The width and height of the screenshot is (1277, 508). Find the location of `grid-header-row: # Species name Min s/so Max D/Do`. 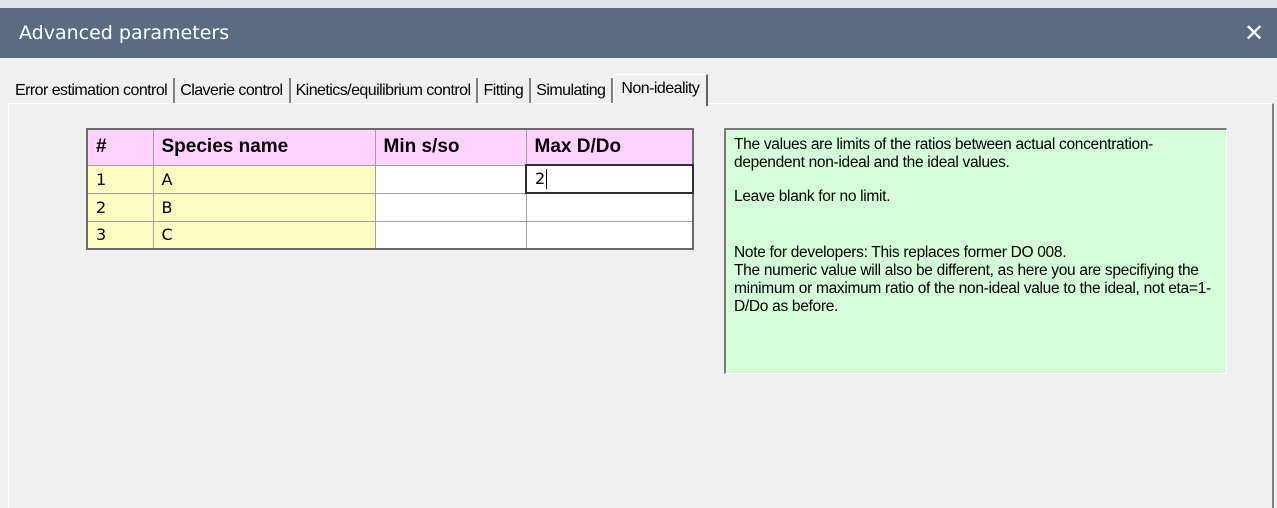

grid-header-row: # Species name Min s/so Max D/Do is located at coordinates (390, 147).